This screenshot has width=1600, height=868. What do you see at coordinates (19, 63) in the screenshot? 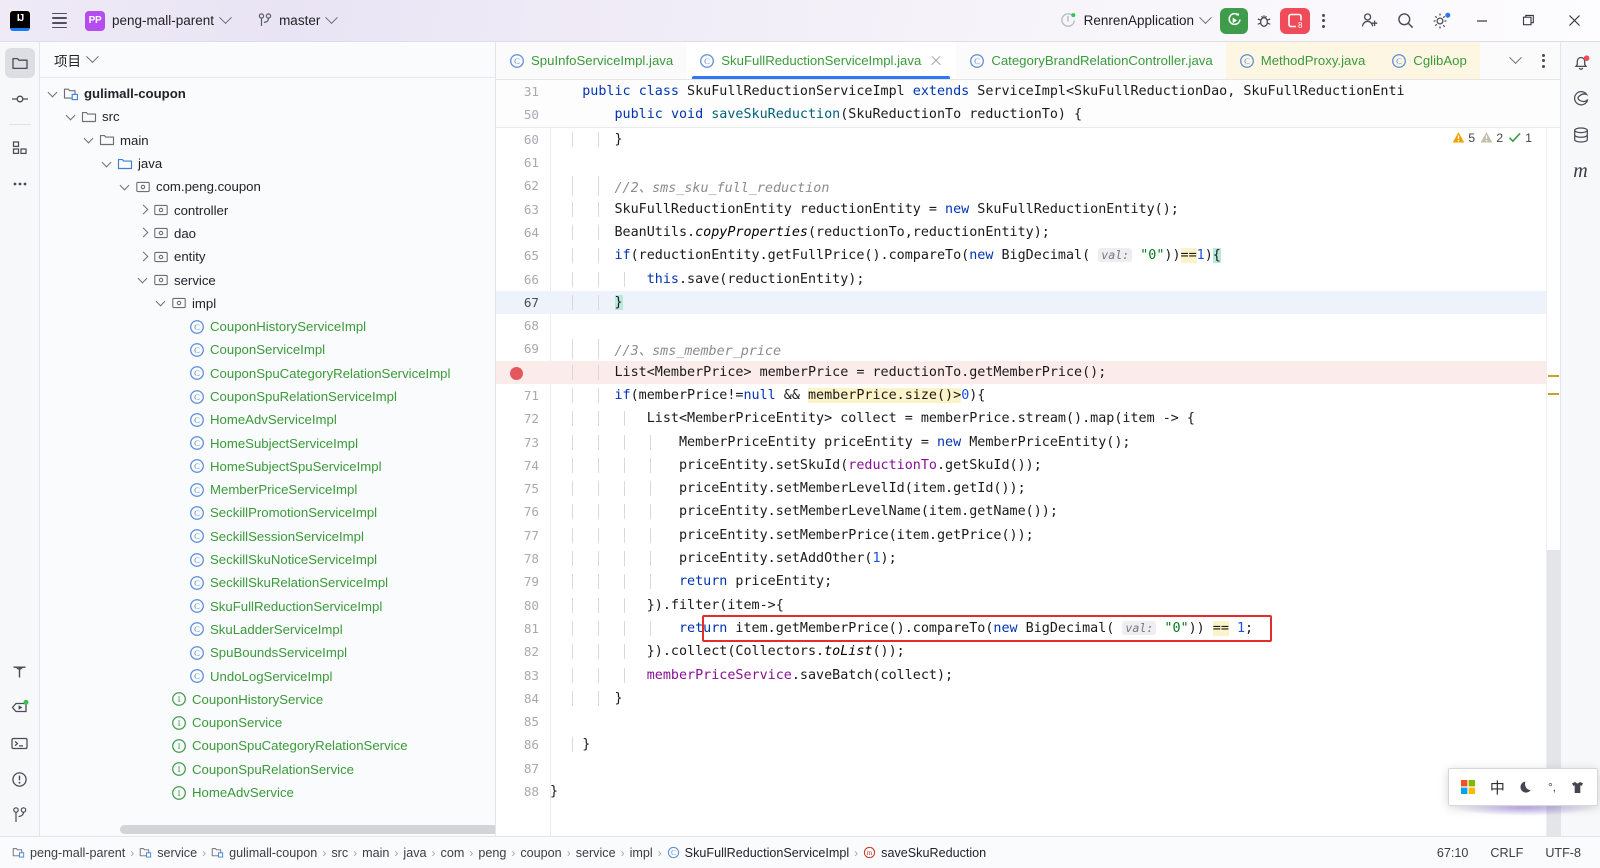
I see `sidebar-item-project` at bounding box center [19, 63].